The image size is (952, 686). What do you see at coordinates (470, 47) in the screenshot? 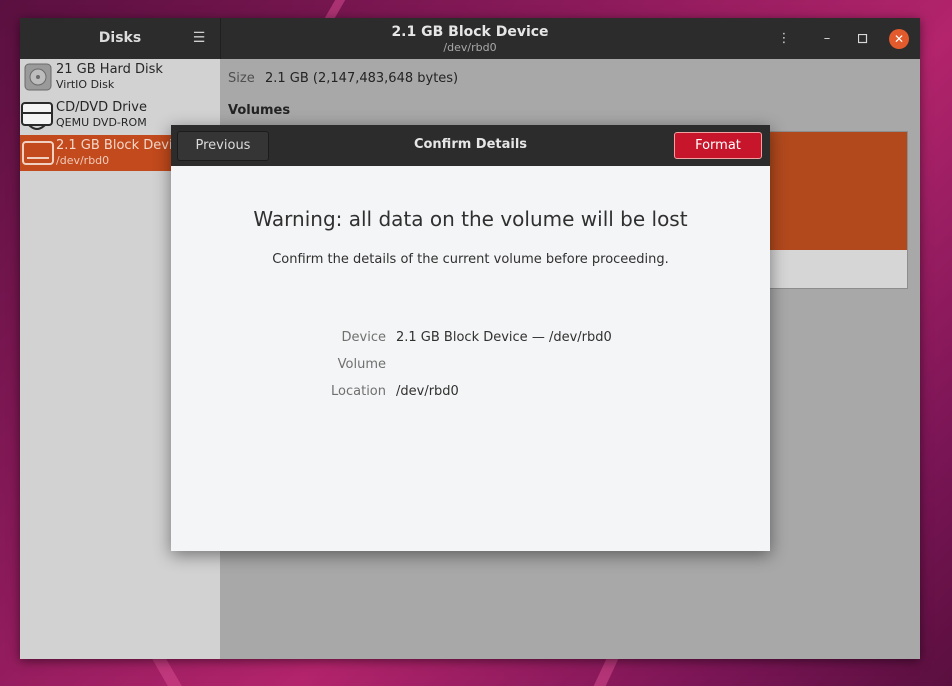
I see `window-subtitle: /dev/rbd0` at bounding box center [470, 47].